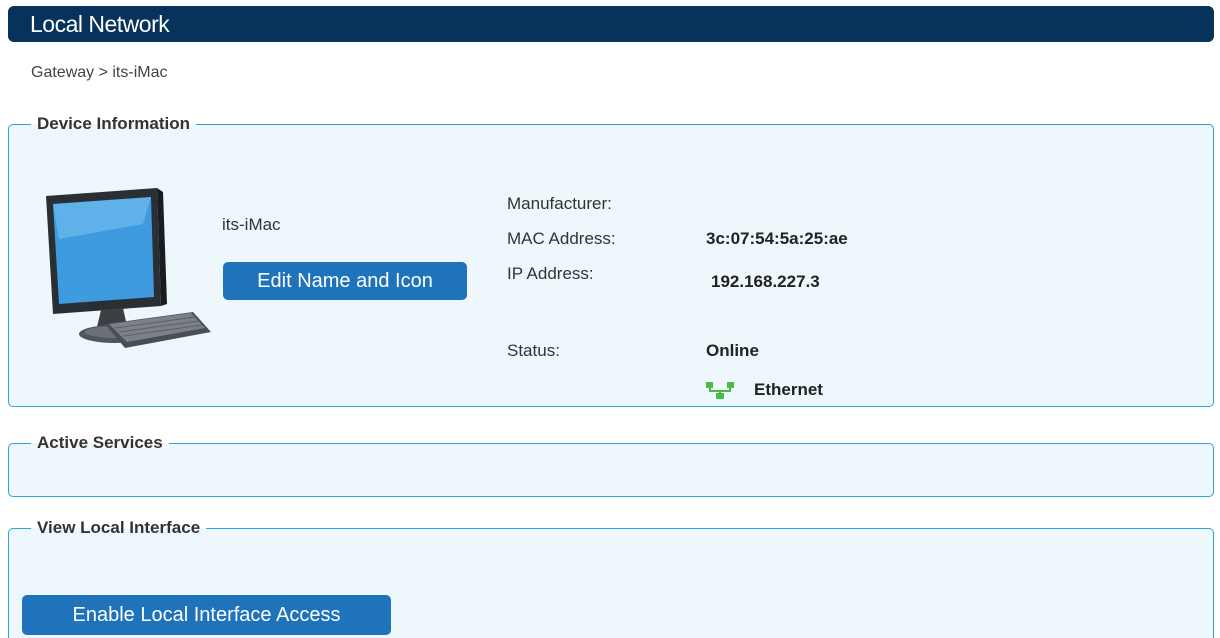 The height and width of the screenshot is (638, 1220). What do you see at coordinates (611, 465) in the screenshot?
I see `active-services-panel: Active Services` at bounding box center [611, 465].